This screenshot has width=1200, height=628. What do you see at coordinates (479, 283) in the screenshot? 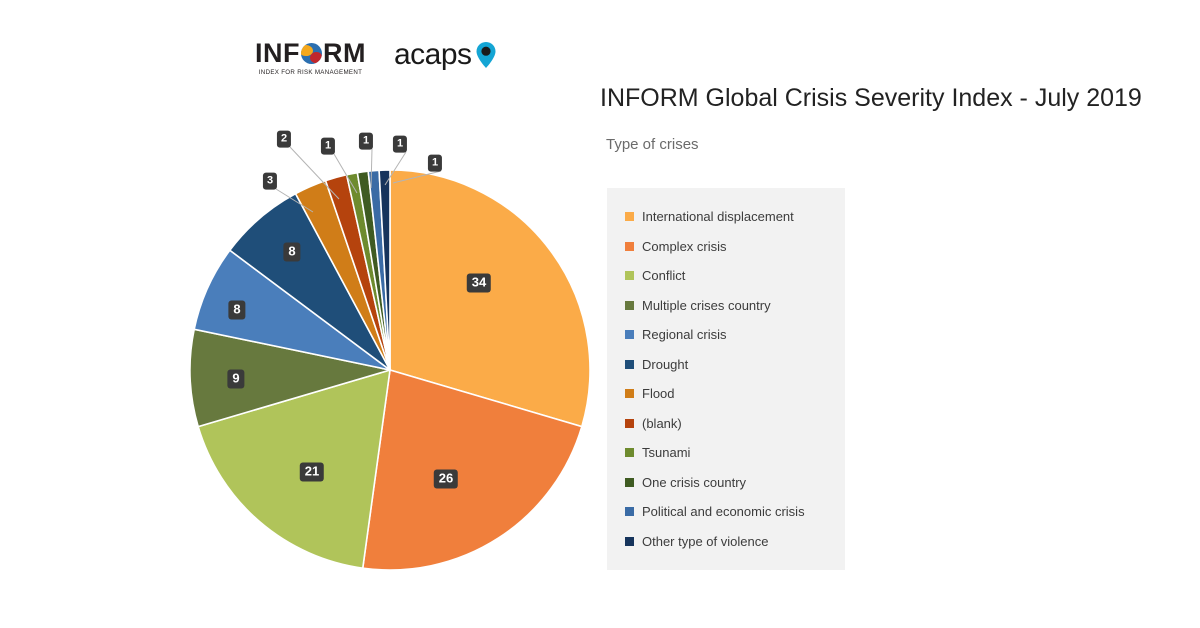
I see `pie-slice-value-label: 34` at bounding box center [479, 283].